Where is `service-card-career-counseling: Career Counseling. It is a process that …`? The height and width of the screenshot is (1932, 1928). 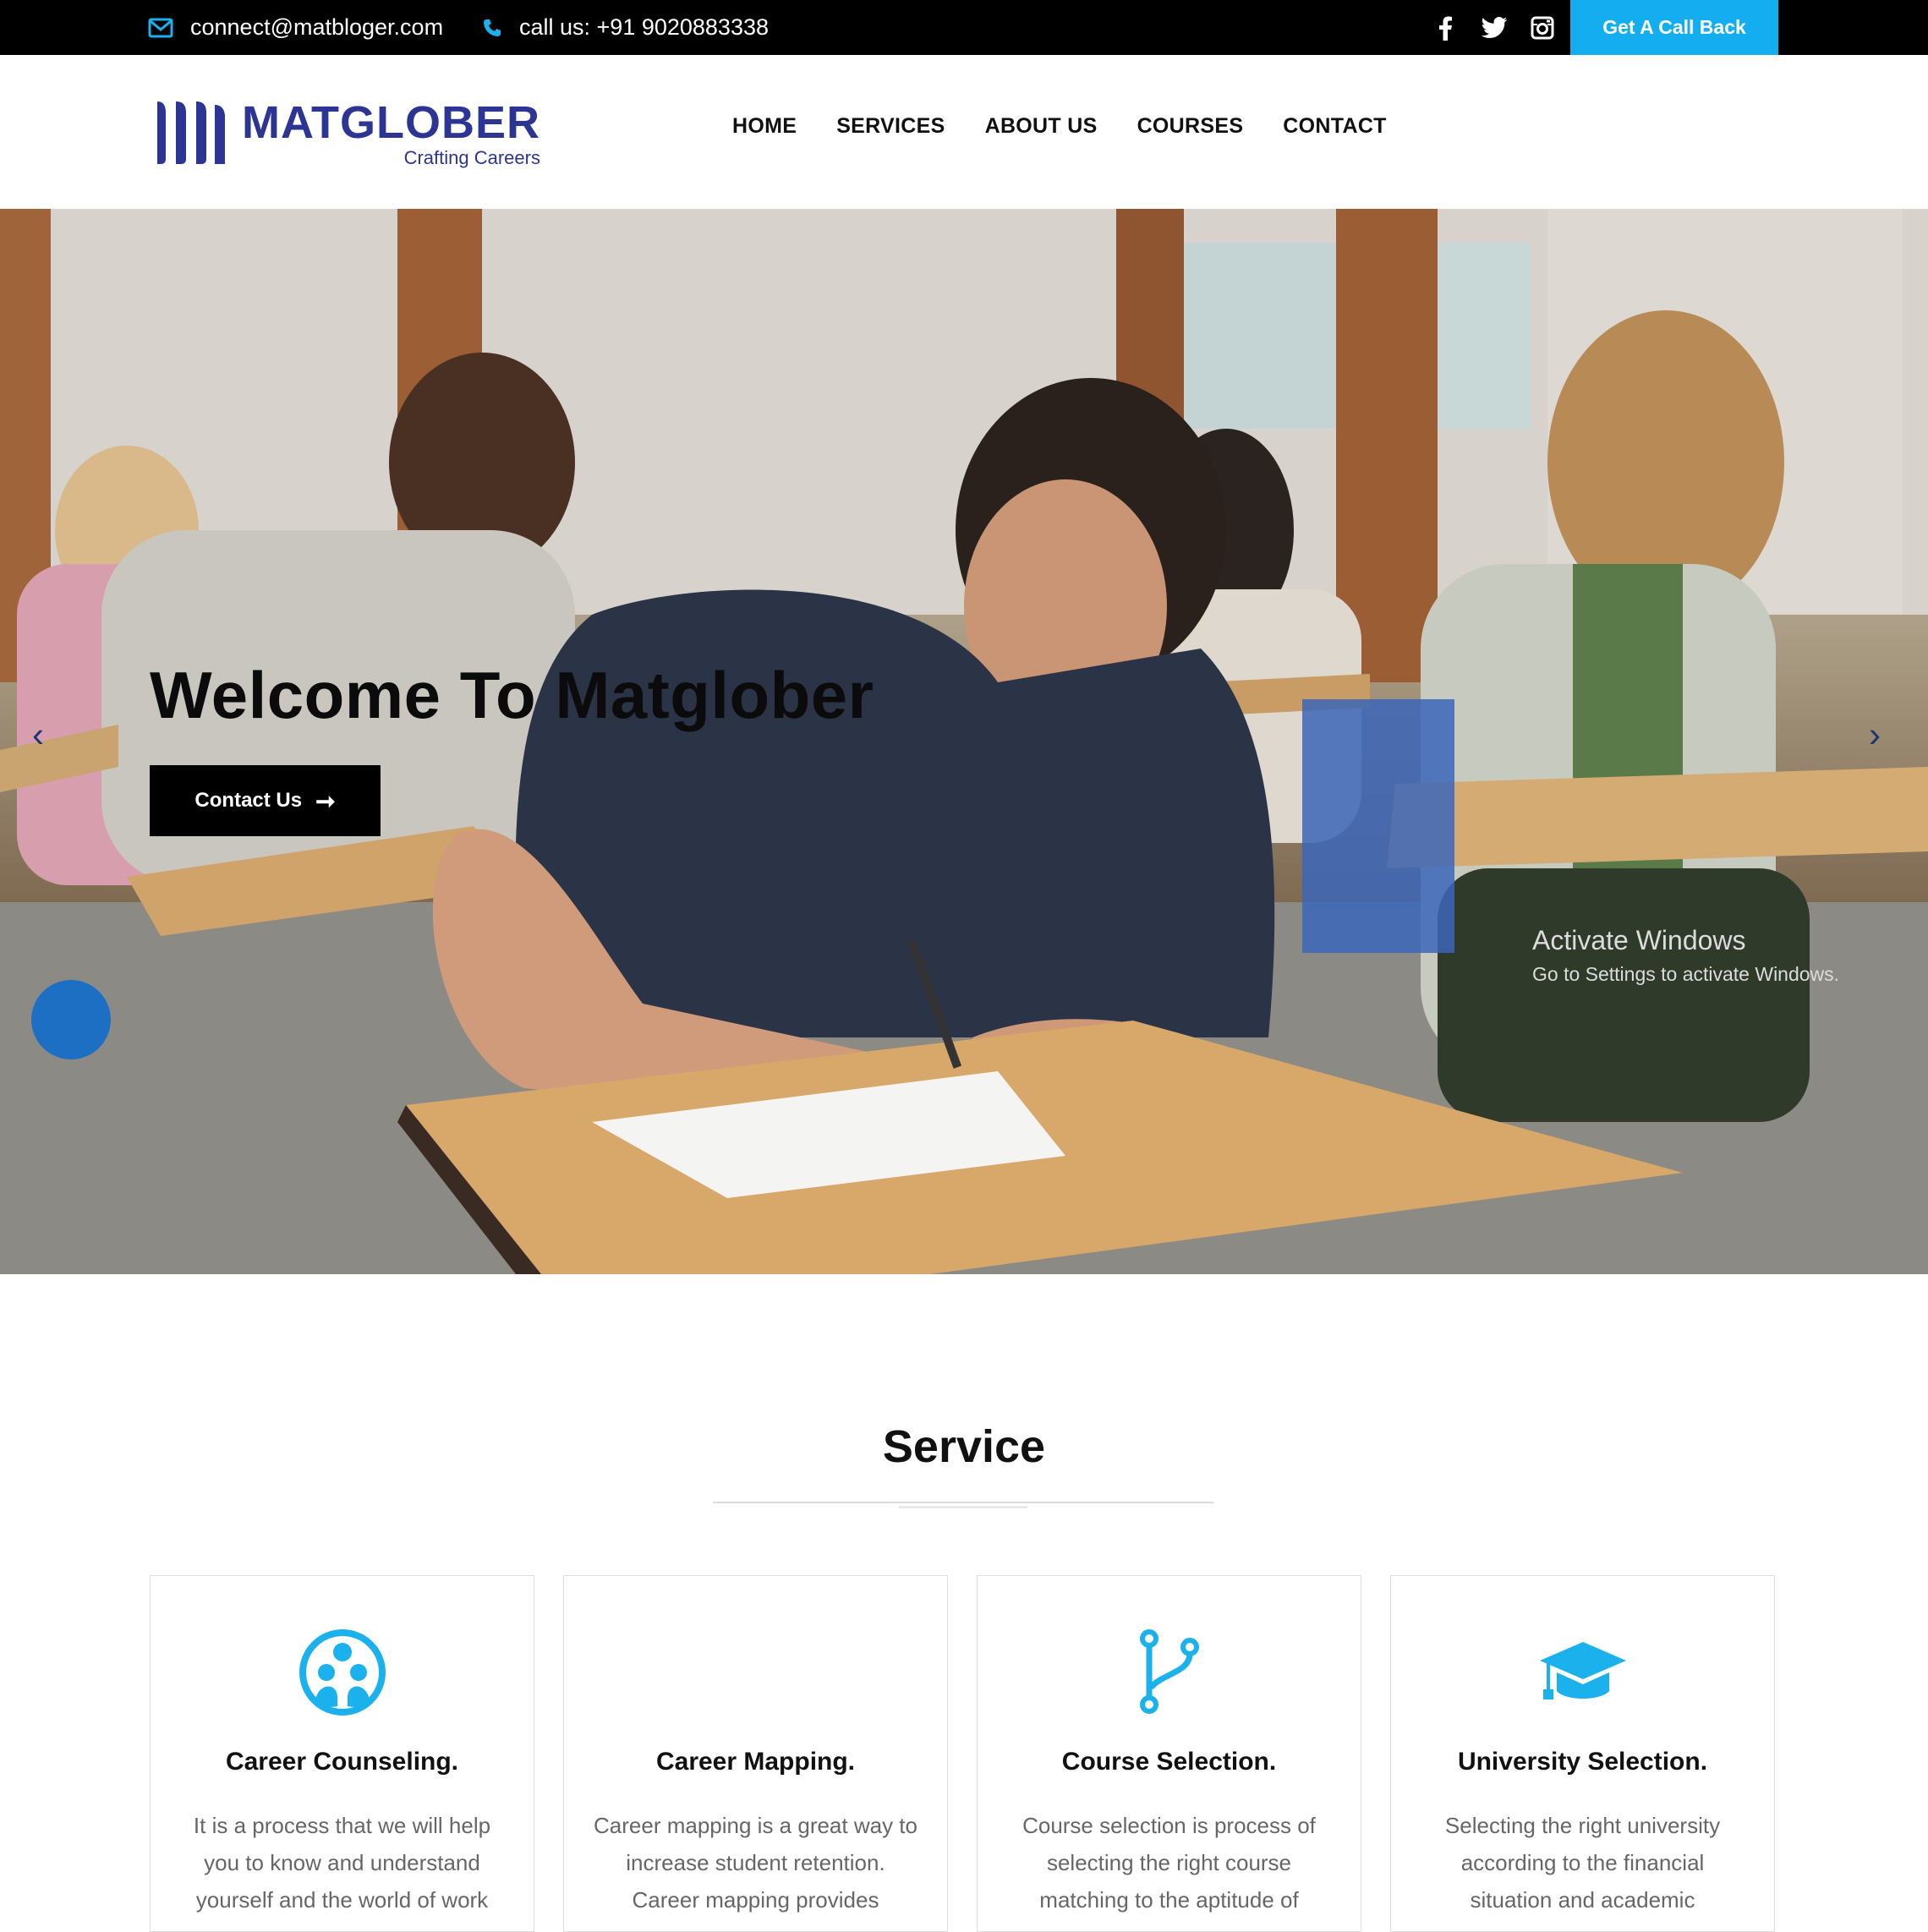 service-card-career-counseling: Career Counseling. It is a process that … is located at coordinates (342, 1753).